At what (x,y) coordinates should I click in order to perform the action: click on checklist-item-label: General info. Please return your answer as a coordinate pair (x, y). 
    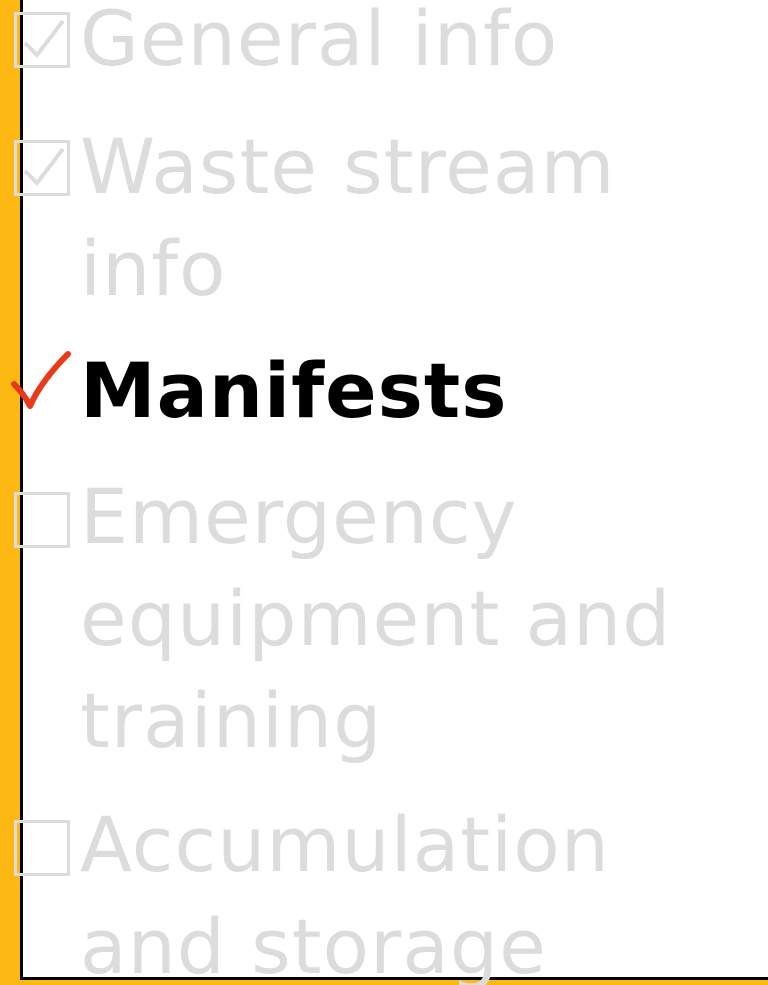
    Looking at the image, I should click on (319, 41).